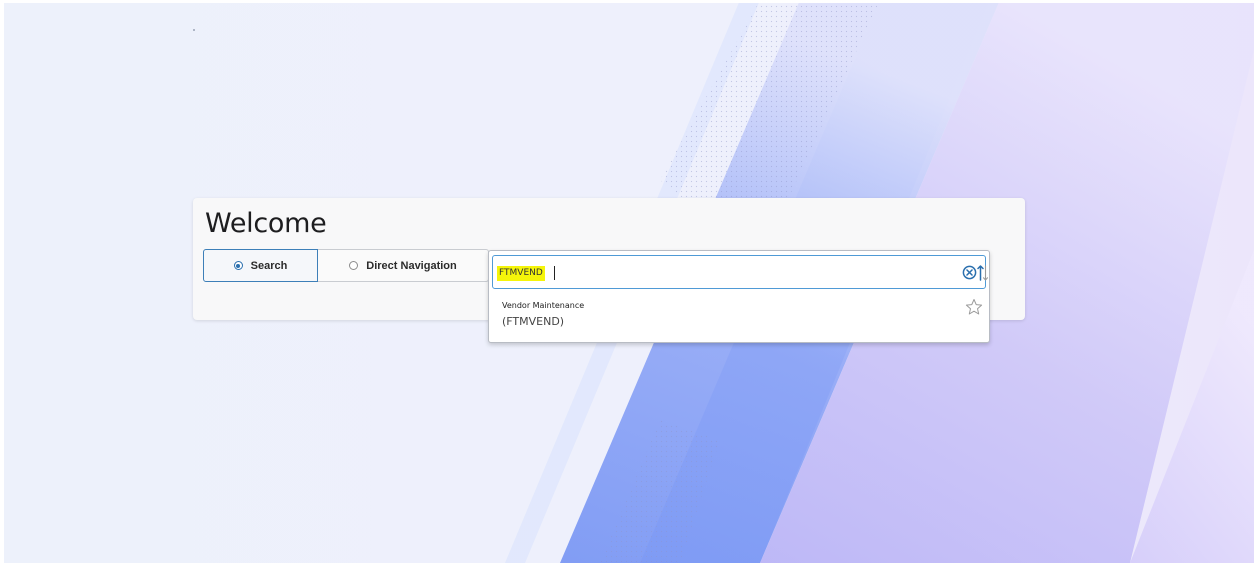 The image size is (1254, 563). I want to click on direct-navigation-option: Direct Navigation, so click(403, 265).